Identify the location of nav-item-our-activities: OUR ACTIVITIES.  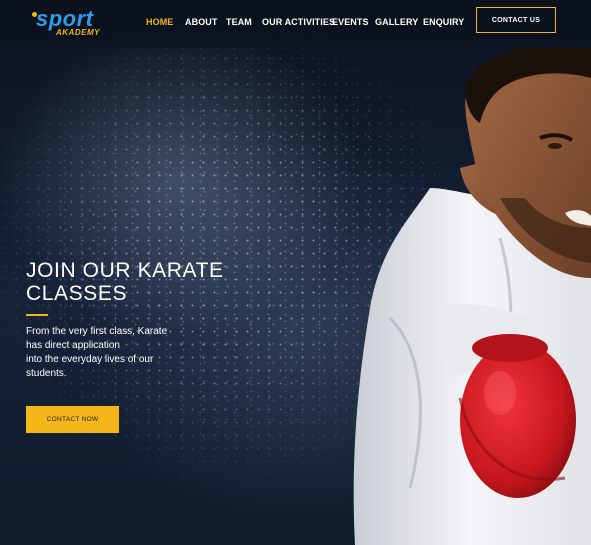
(298, 22).